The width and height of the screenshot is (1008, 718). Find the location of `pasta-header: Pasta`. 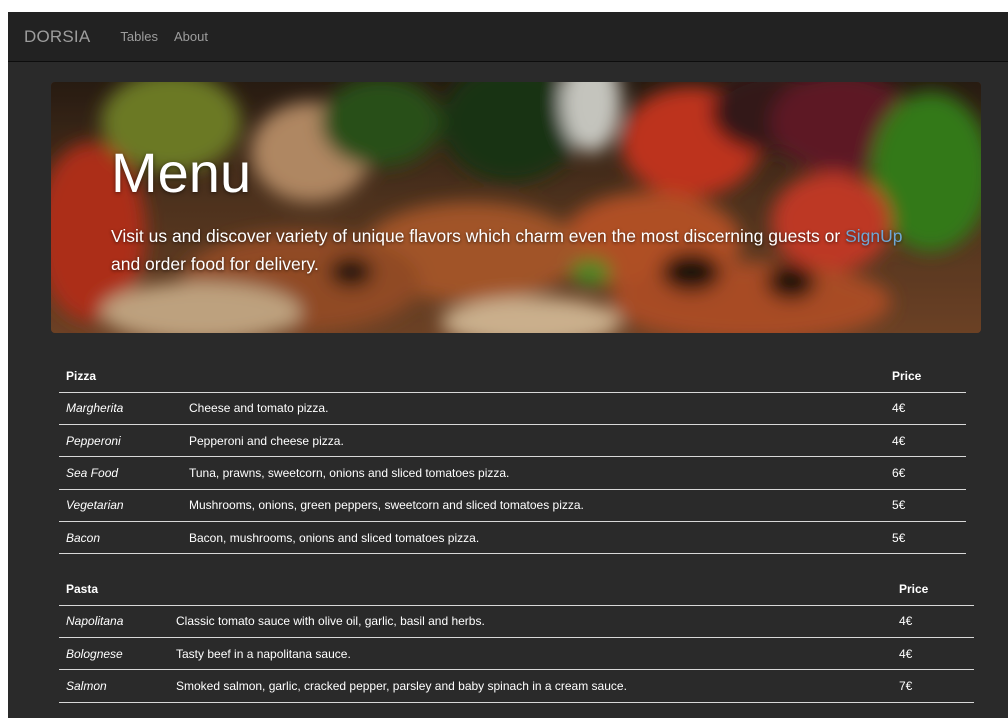

pasta-header: Pasta is located at coordinates (114, 589).